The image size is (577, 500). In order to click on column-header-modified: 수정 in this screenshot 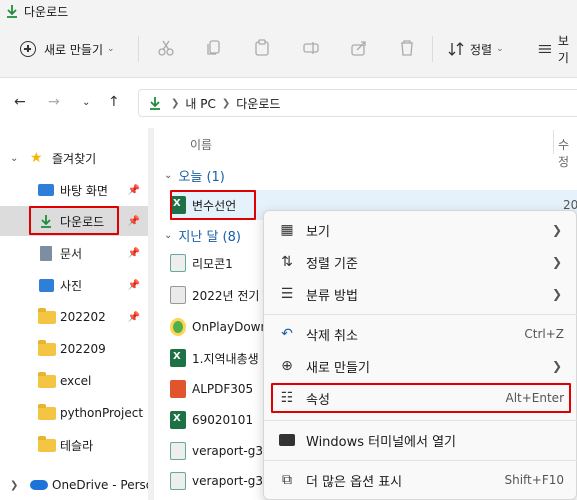, I will do `click(567, 153)`.